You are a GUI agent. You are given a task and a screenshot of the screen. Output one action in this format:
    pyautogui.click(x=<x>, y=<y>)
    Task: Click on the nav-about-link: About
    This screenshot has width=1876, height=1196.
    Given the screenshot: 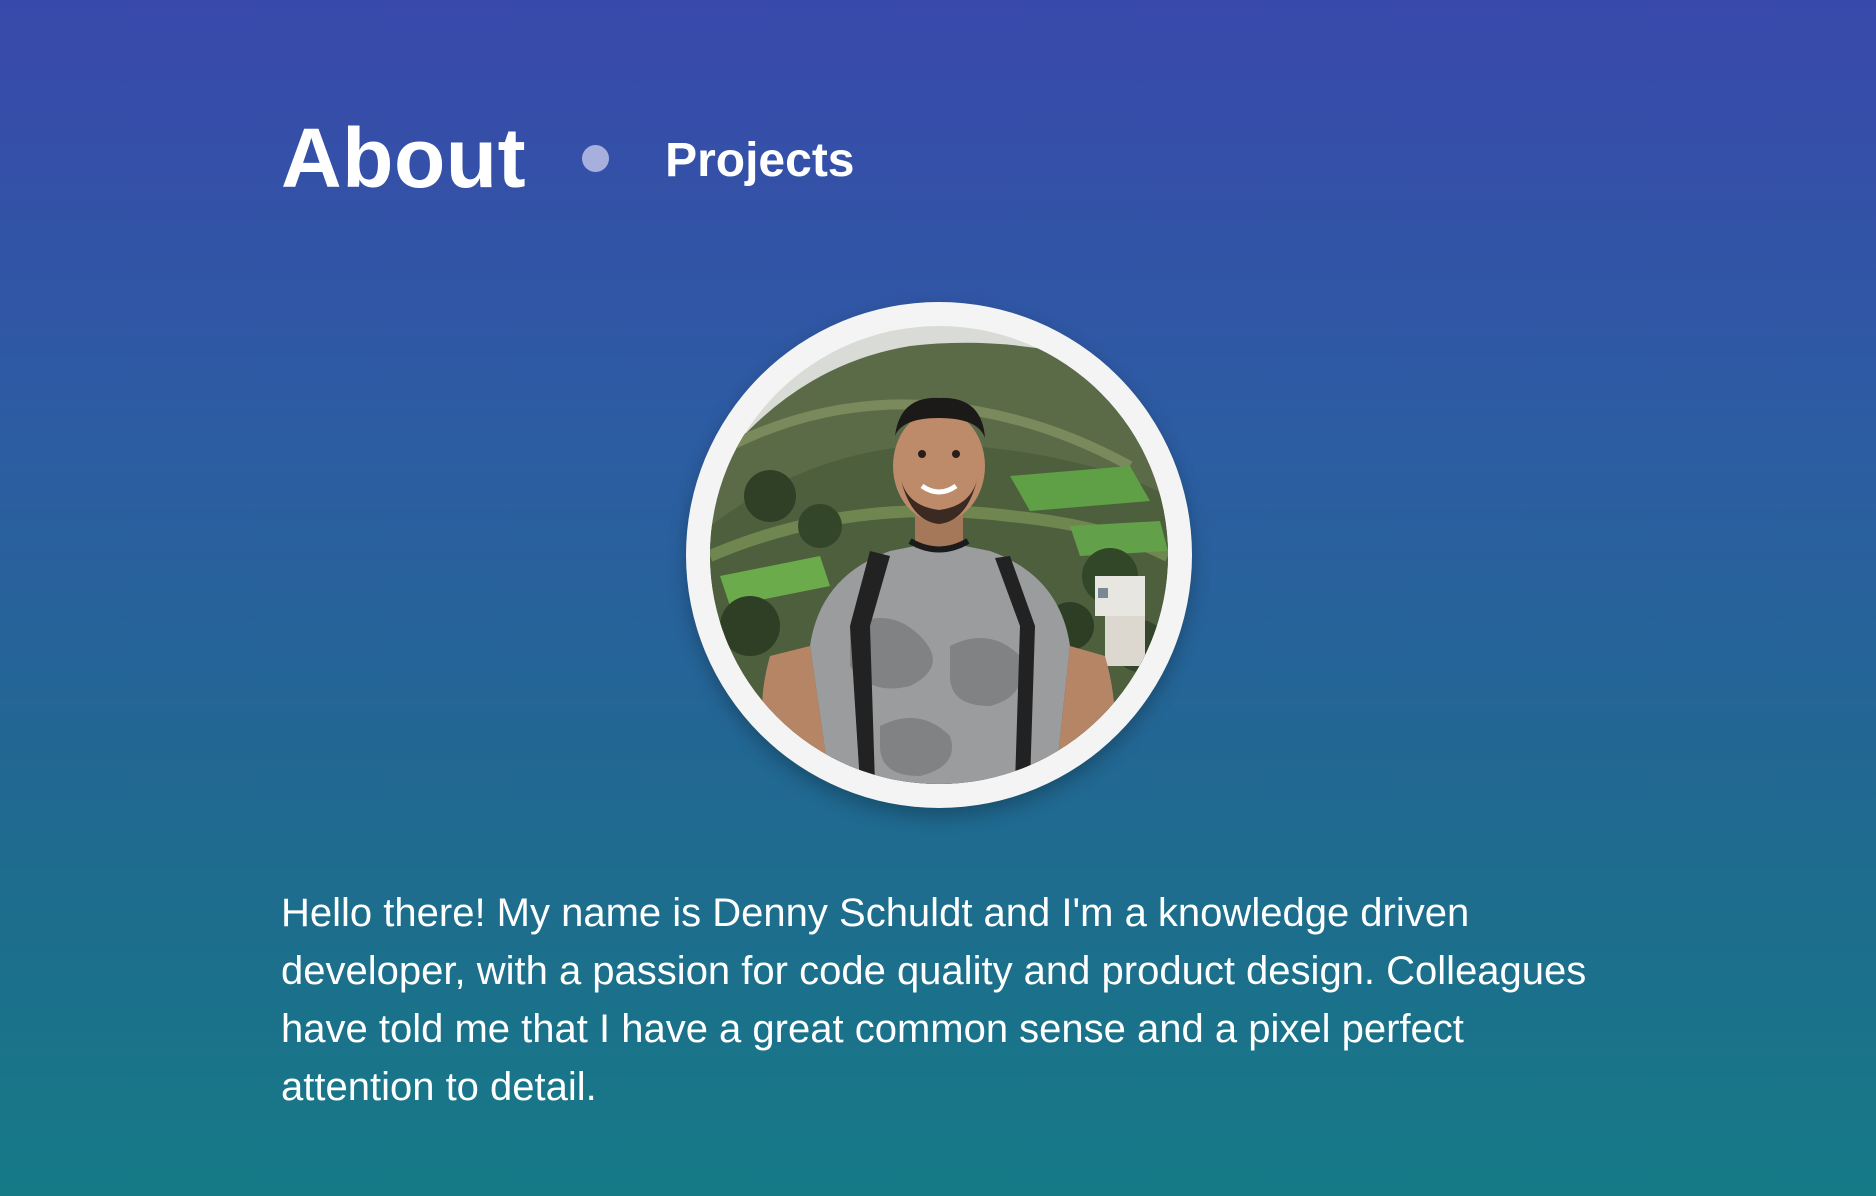 What is the action you would take?
    pyautogui.click(x=403, y=158)
    